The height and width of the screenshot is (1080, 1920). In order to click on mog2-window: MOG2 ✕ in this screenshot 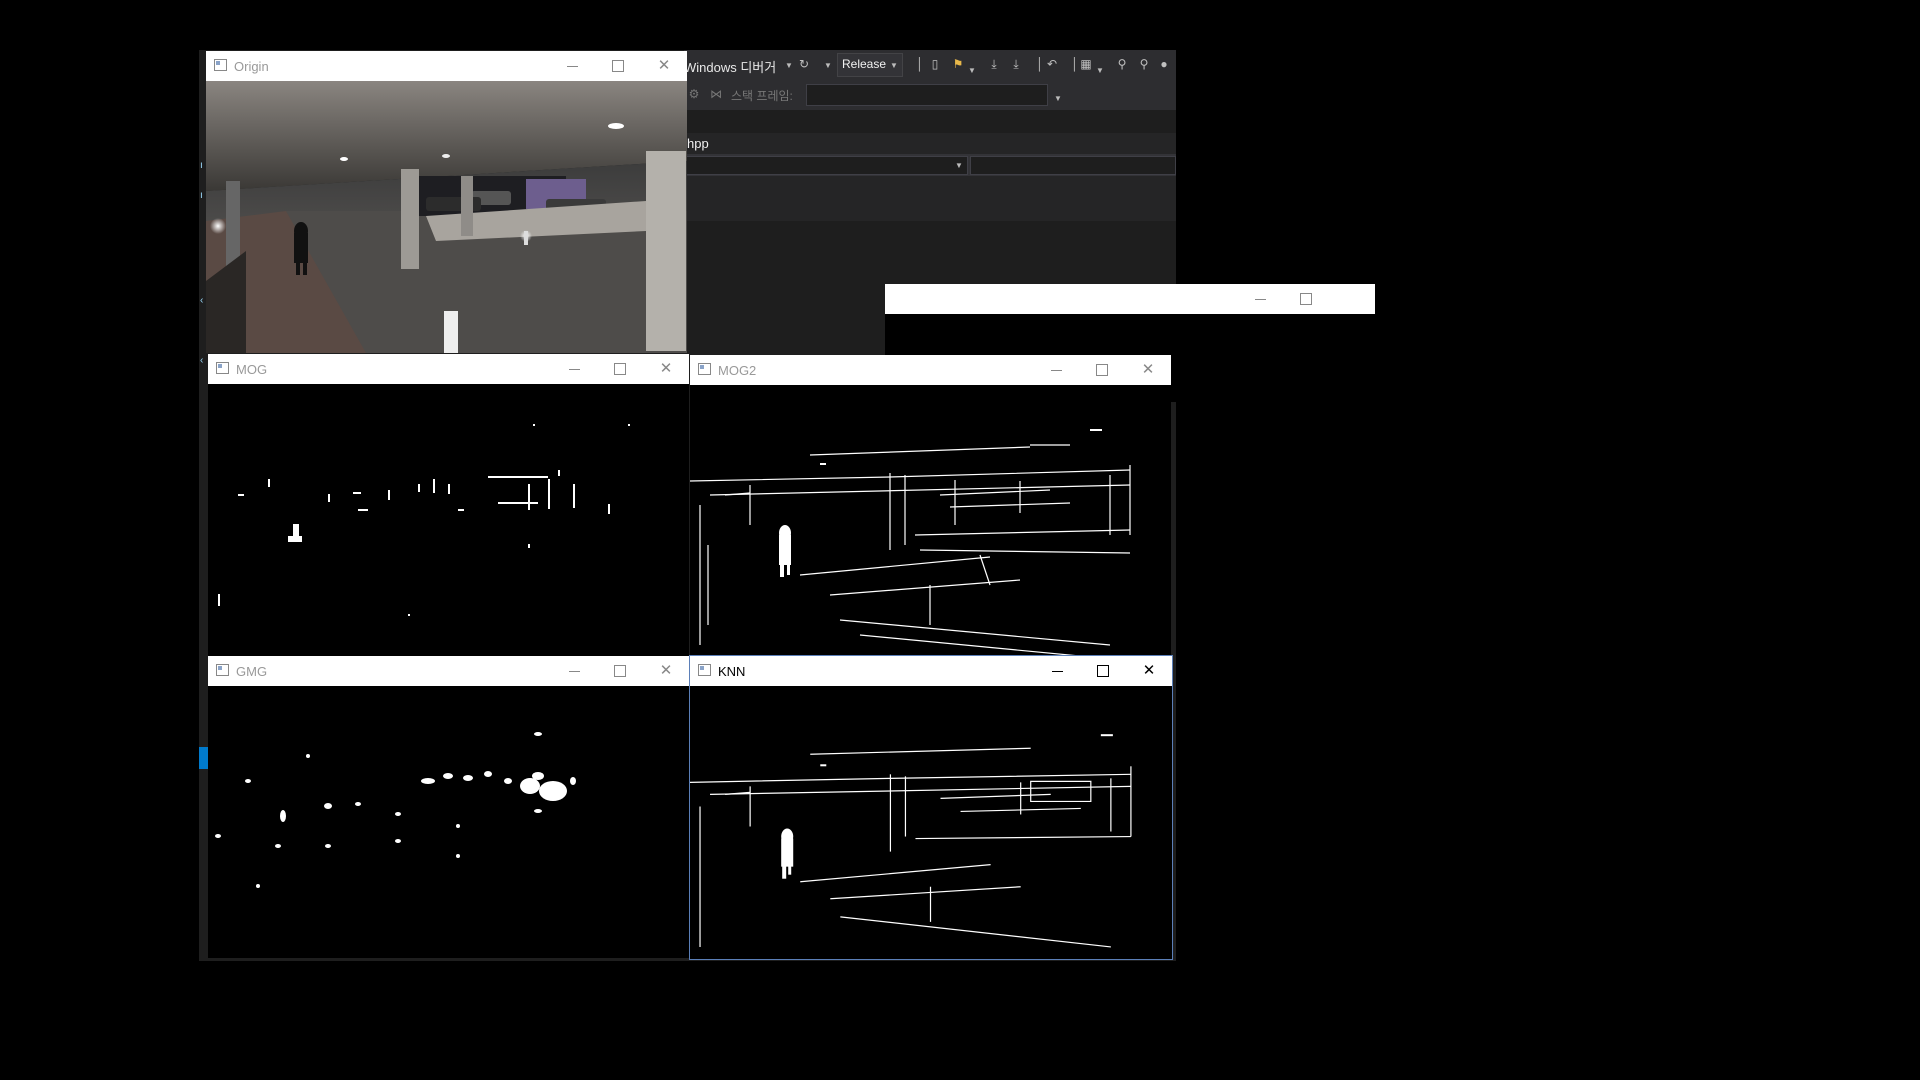, I will do `click(930, 506)`.